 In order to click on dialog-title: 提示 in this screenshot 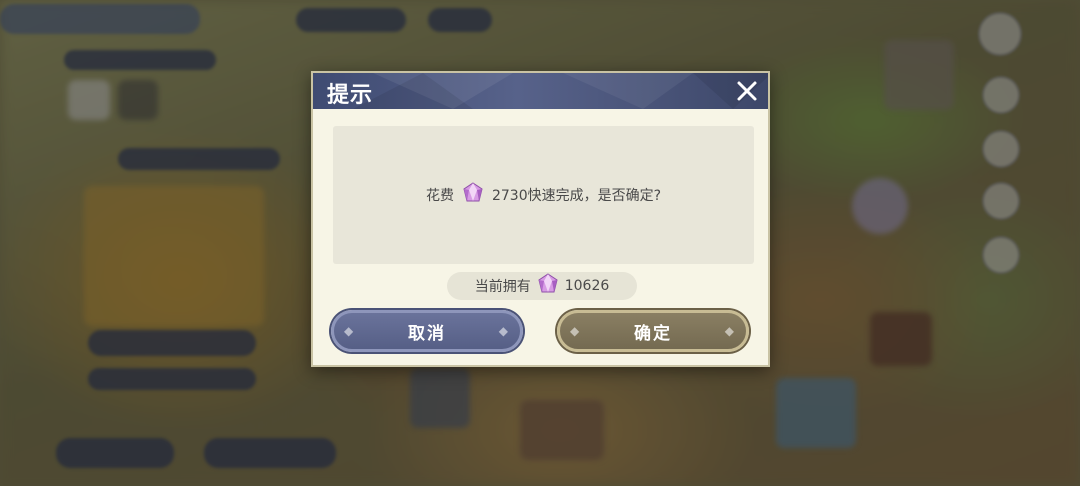, I will do `click(350, 95)`.